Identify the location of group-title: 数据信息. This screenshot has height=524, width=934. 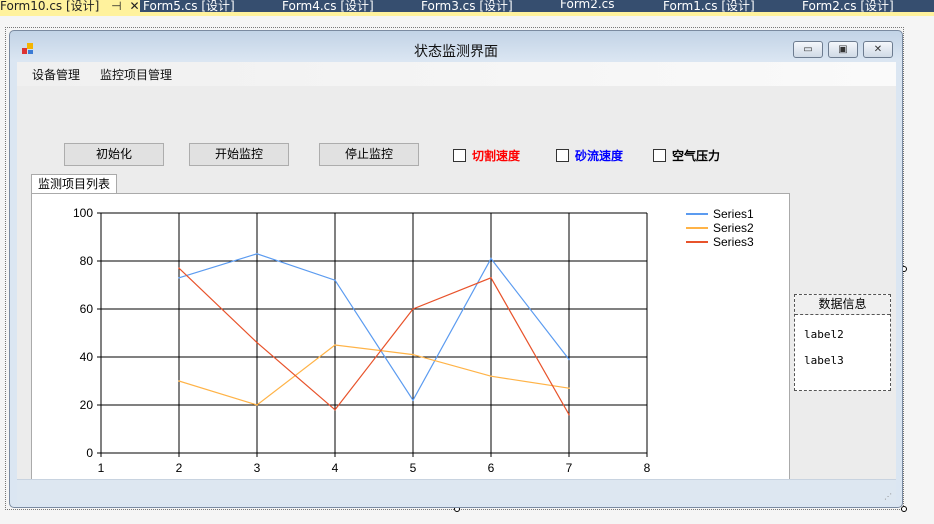
(842, 305).